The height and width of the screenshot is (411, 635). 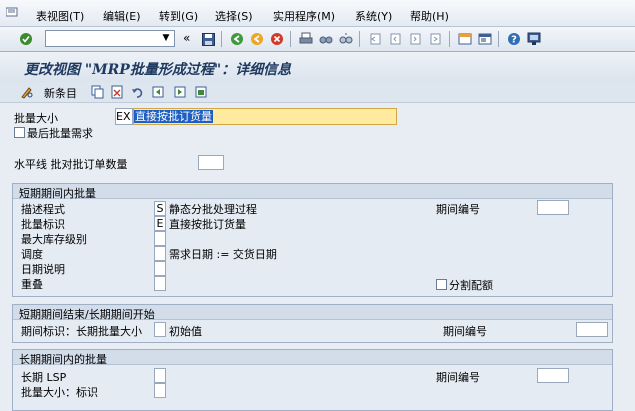 I want to click on menu-utilities: 实用程序(M), so click(x=304, y=16).